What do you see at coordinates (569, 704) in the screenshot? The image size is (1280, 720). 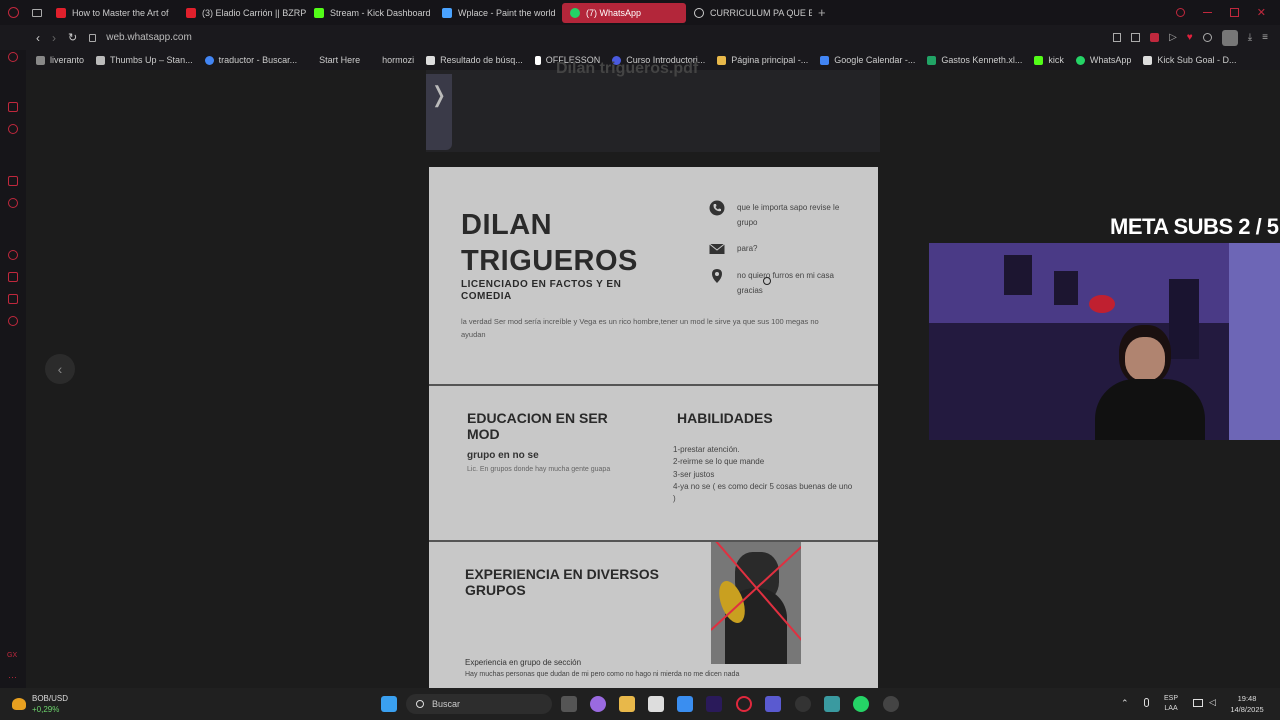 I see `task-view-icon` at bounding box center [569, 704].